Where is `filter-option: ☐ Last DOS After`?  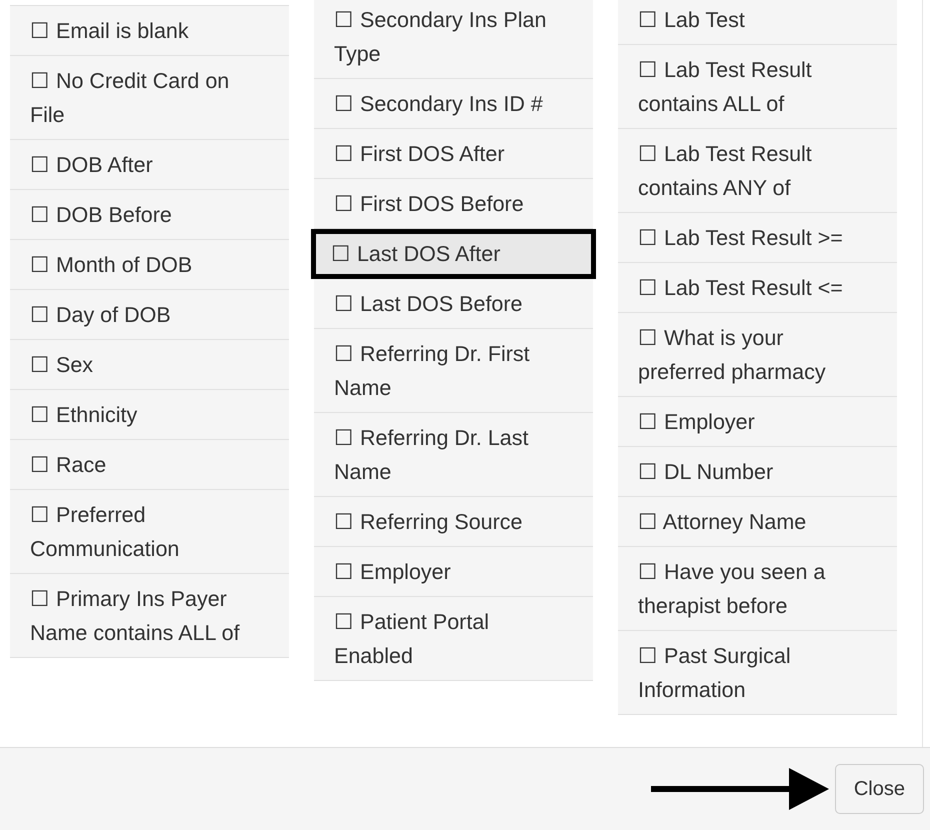
filter-option: ☐ Last DOS After is located at coordinates (453, 254).